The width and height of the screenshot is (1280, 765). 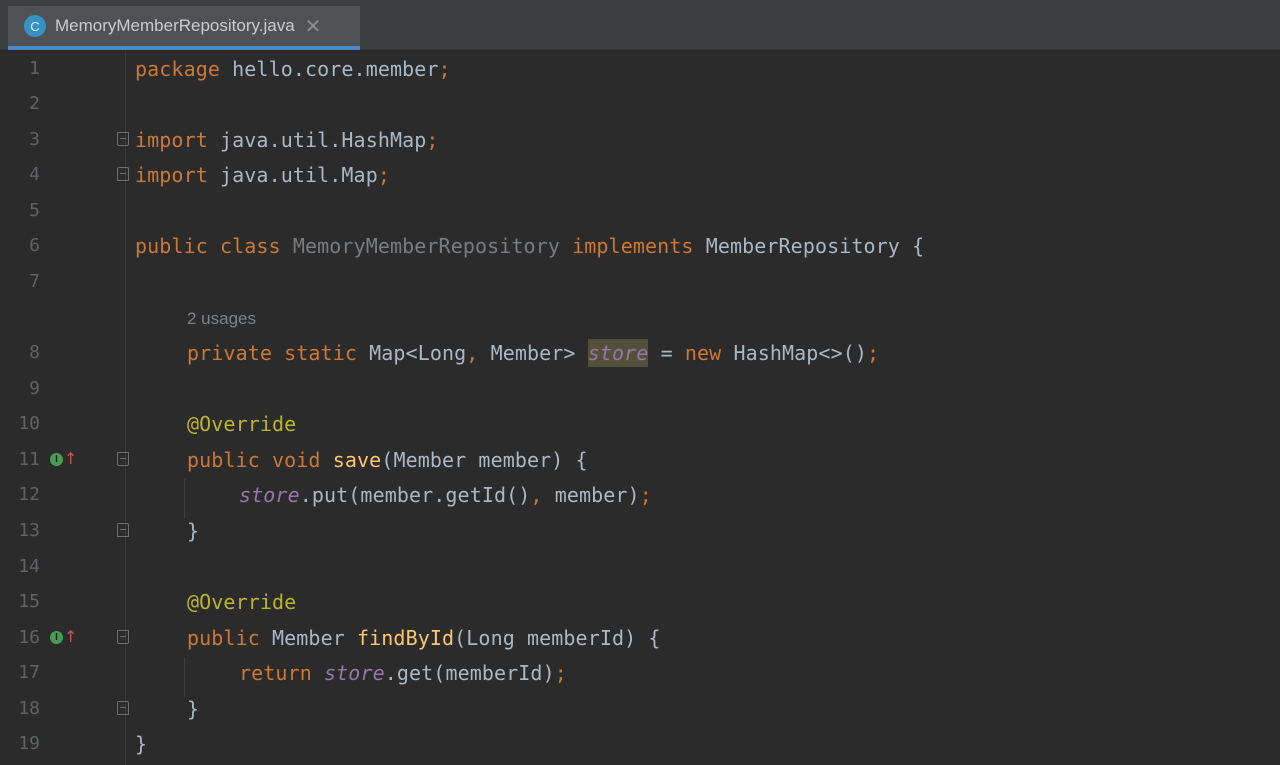 I want to click on code-text: package hello.core.member;, so click(x=293, y=69).